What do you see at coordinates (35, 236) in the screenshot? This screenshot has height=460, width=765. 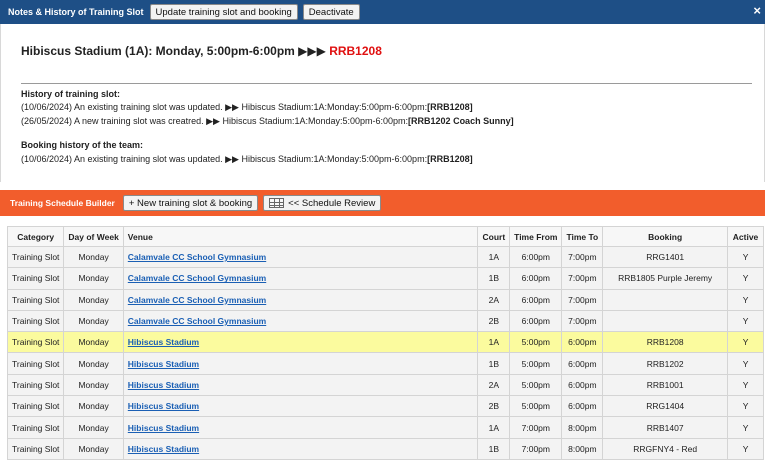 I see `column-header: Category` at bounding box center [35, 236].